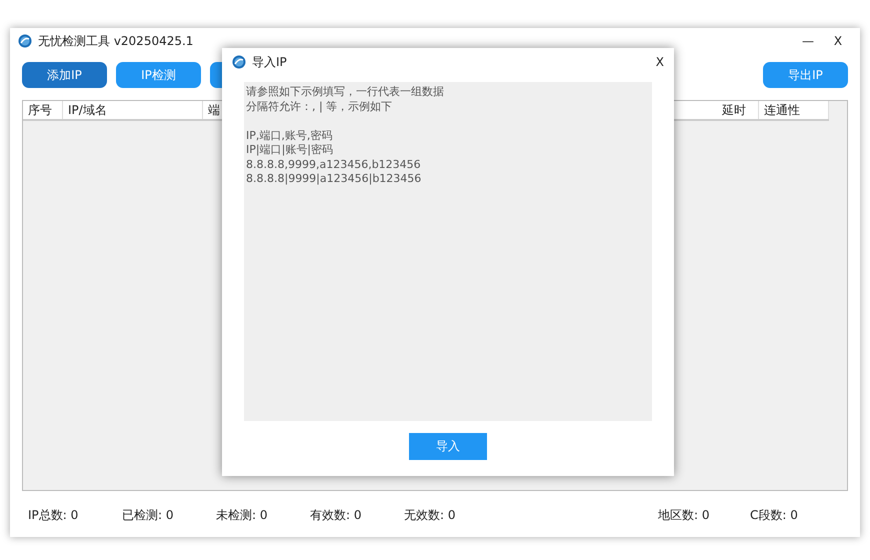  Describe the element at coordinates (430, 515) in the screenshot. I see `status-count: 无效数: 0` at that location.